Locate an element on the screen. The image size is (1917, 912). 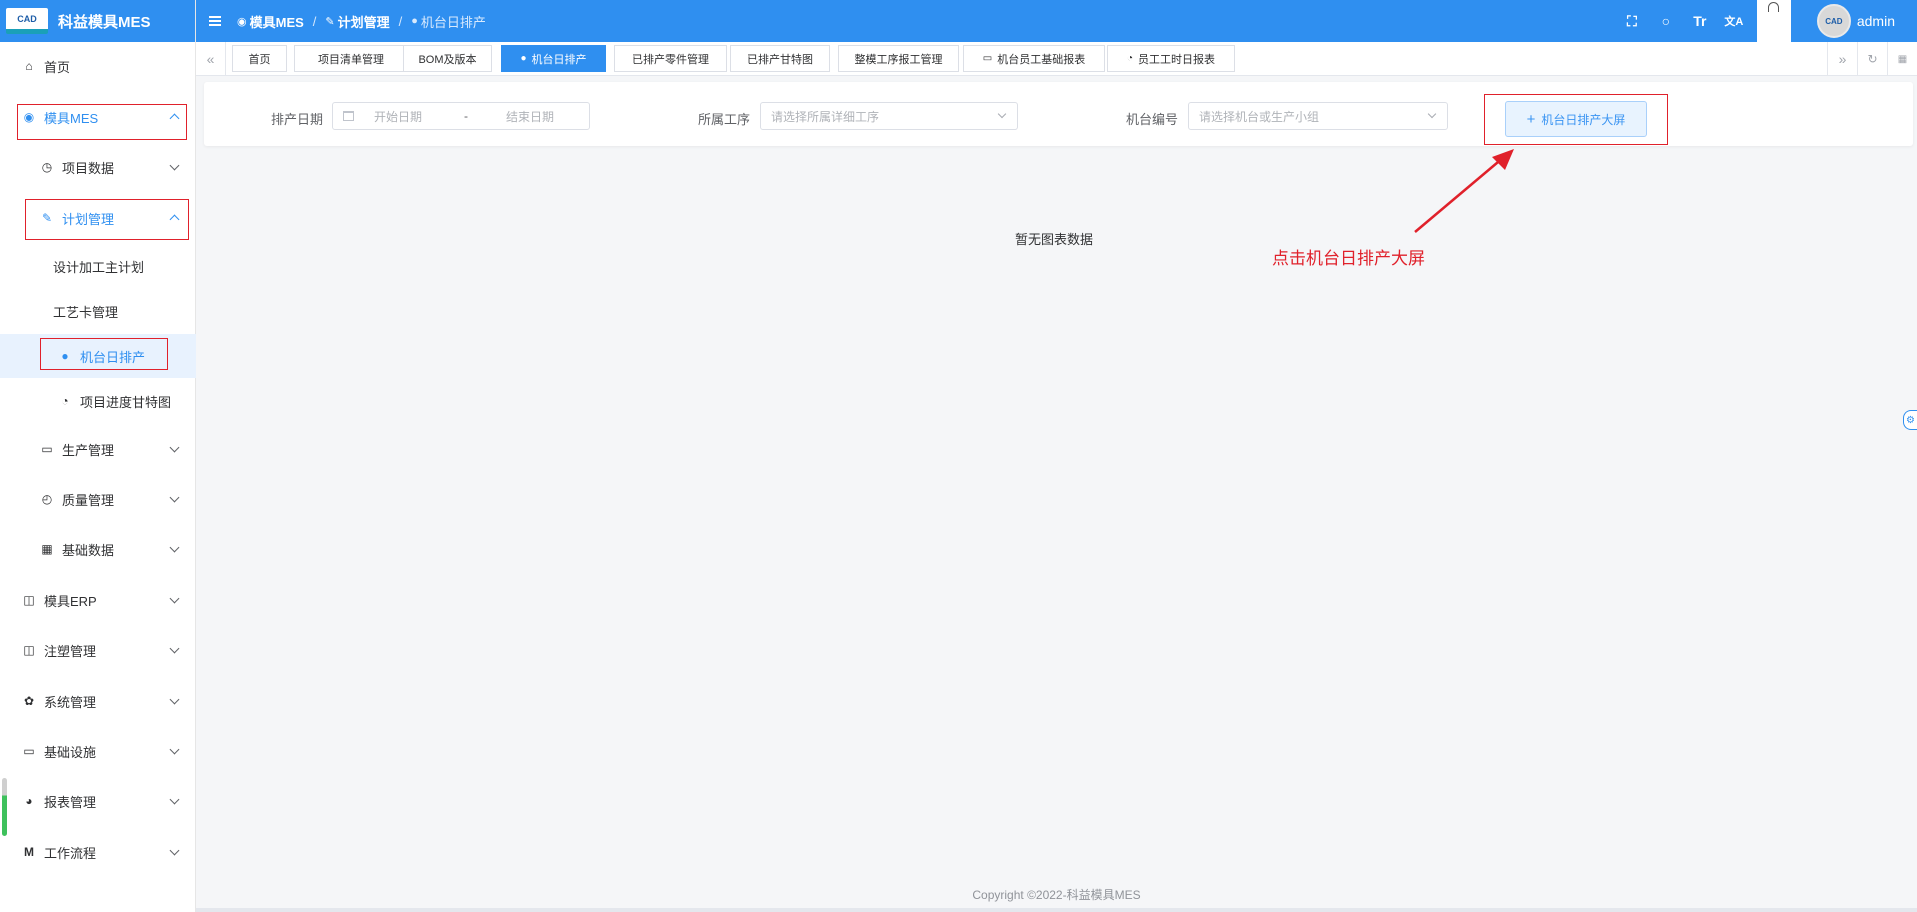
avatar: CAD is located at coordinates (1833, 21).